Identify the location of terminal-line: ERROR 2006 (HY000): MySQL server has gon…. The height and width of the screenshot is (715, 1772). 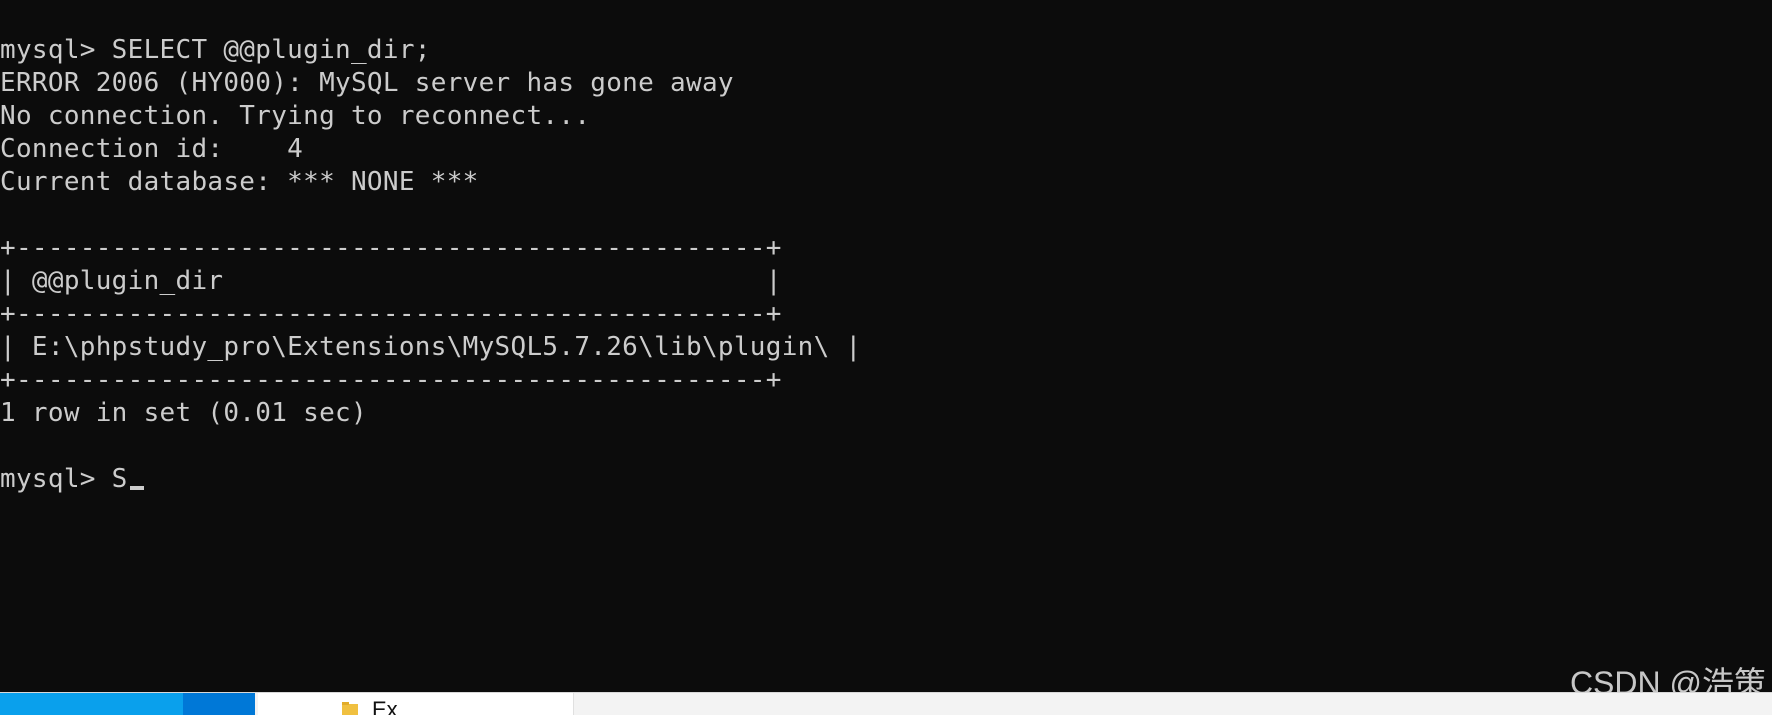
(367, 83).